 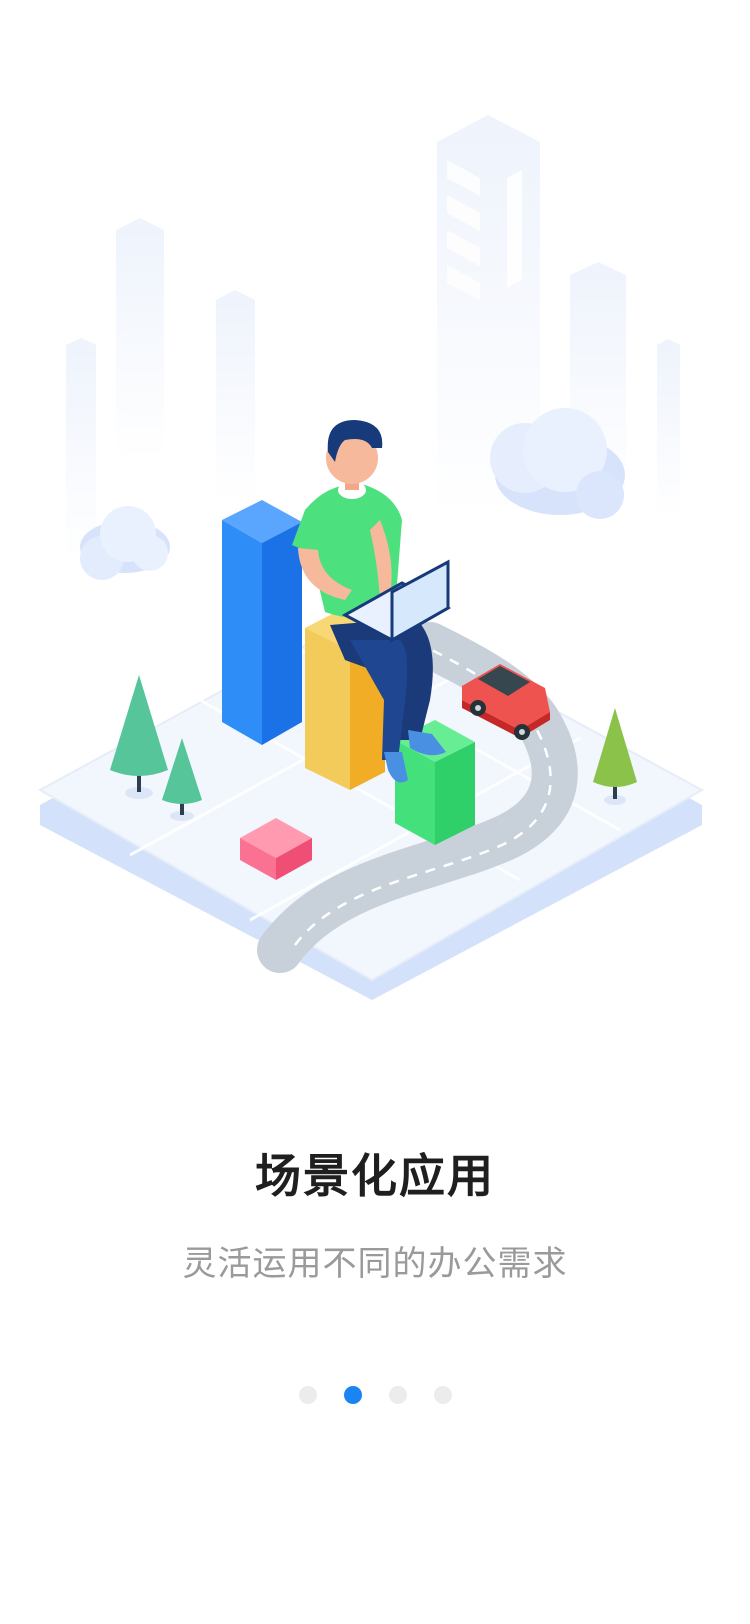 What do you see at coordinates (262, 622) in the screenshot?
I see `bar-chart-blue` at bounding box center [262, 622].